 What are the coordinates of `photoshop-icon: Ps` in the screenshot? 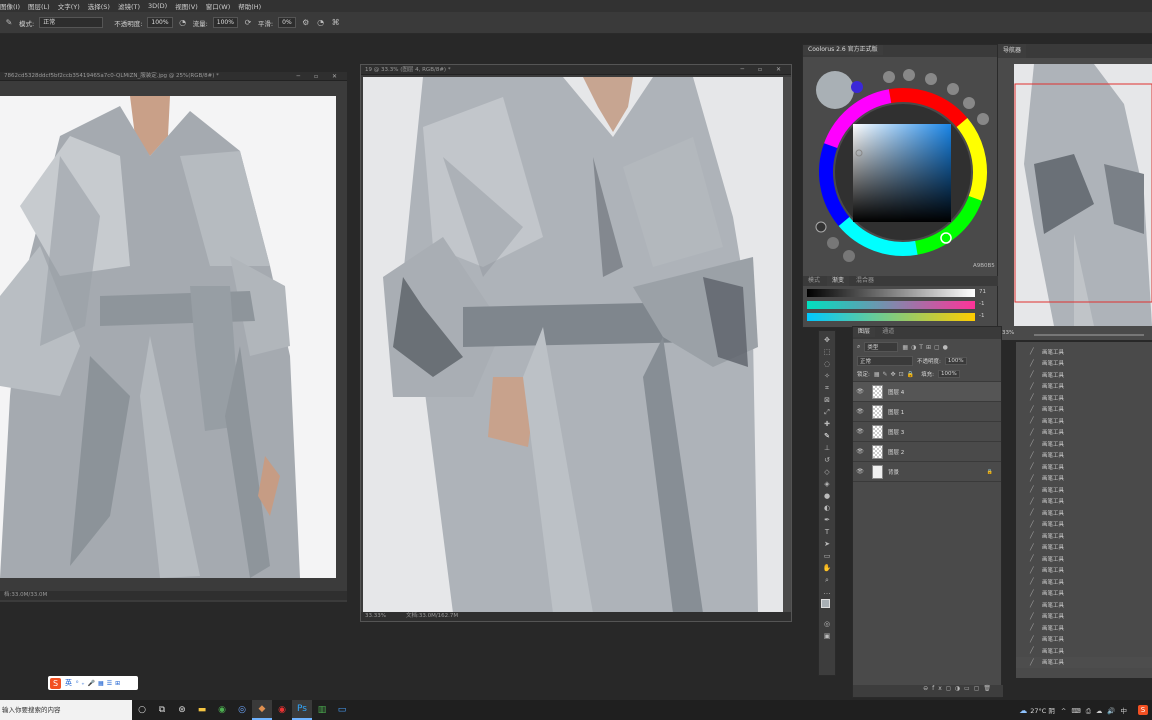 It's located at (302, 710).